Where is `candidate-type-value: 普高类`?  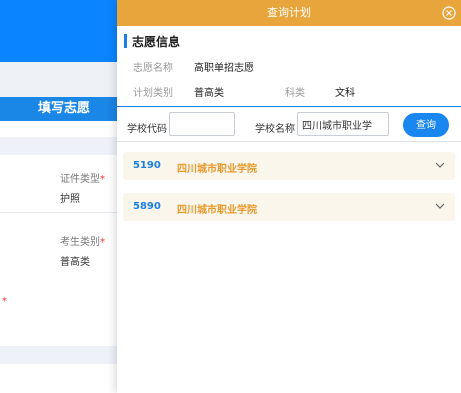 candidate-type-value: 普高类 is located at coordinates (75, 262).